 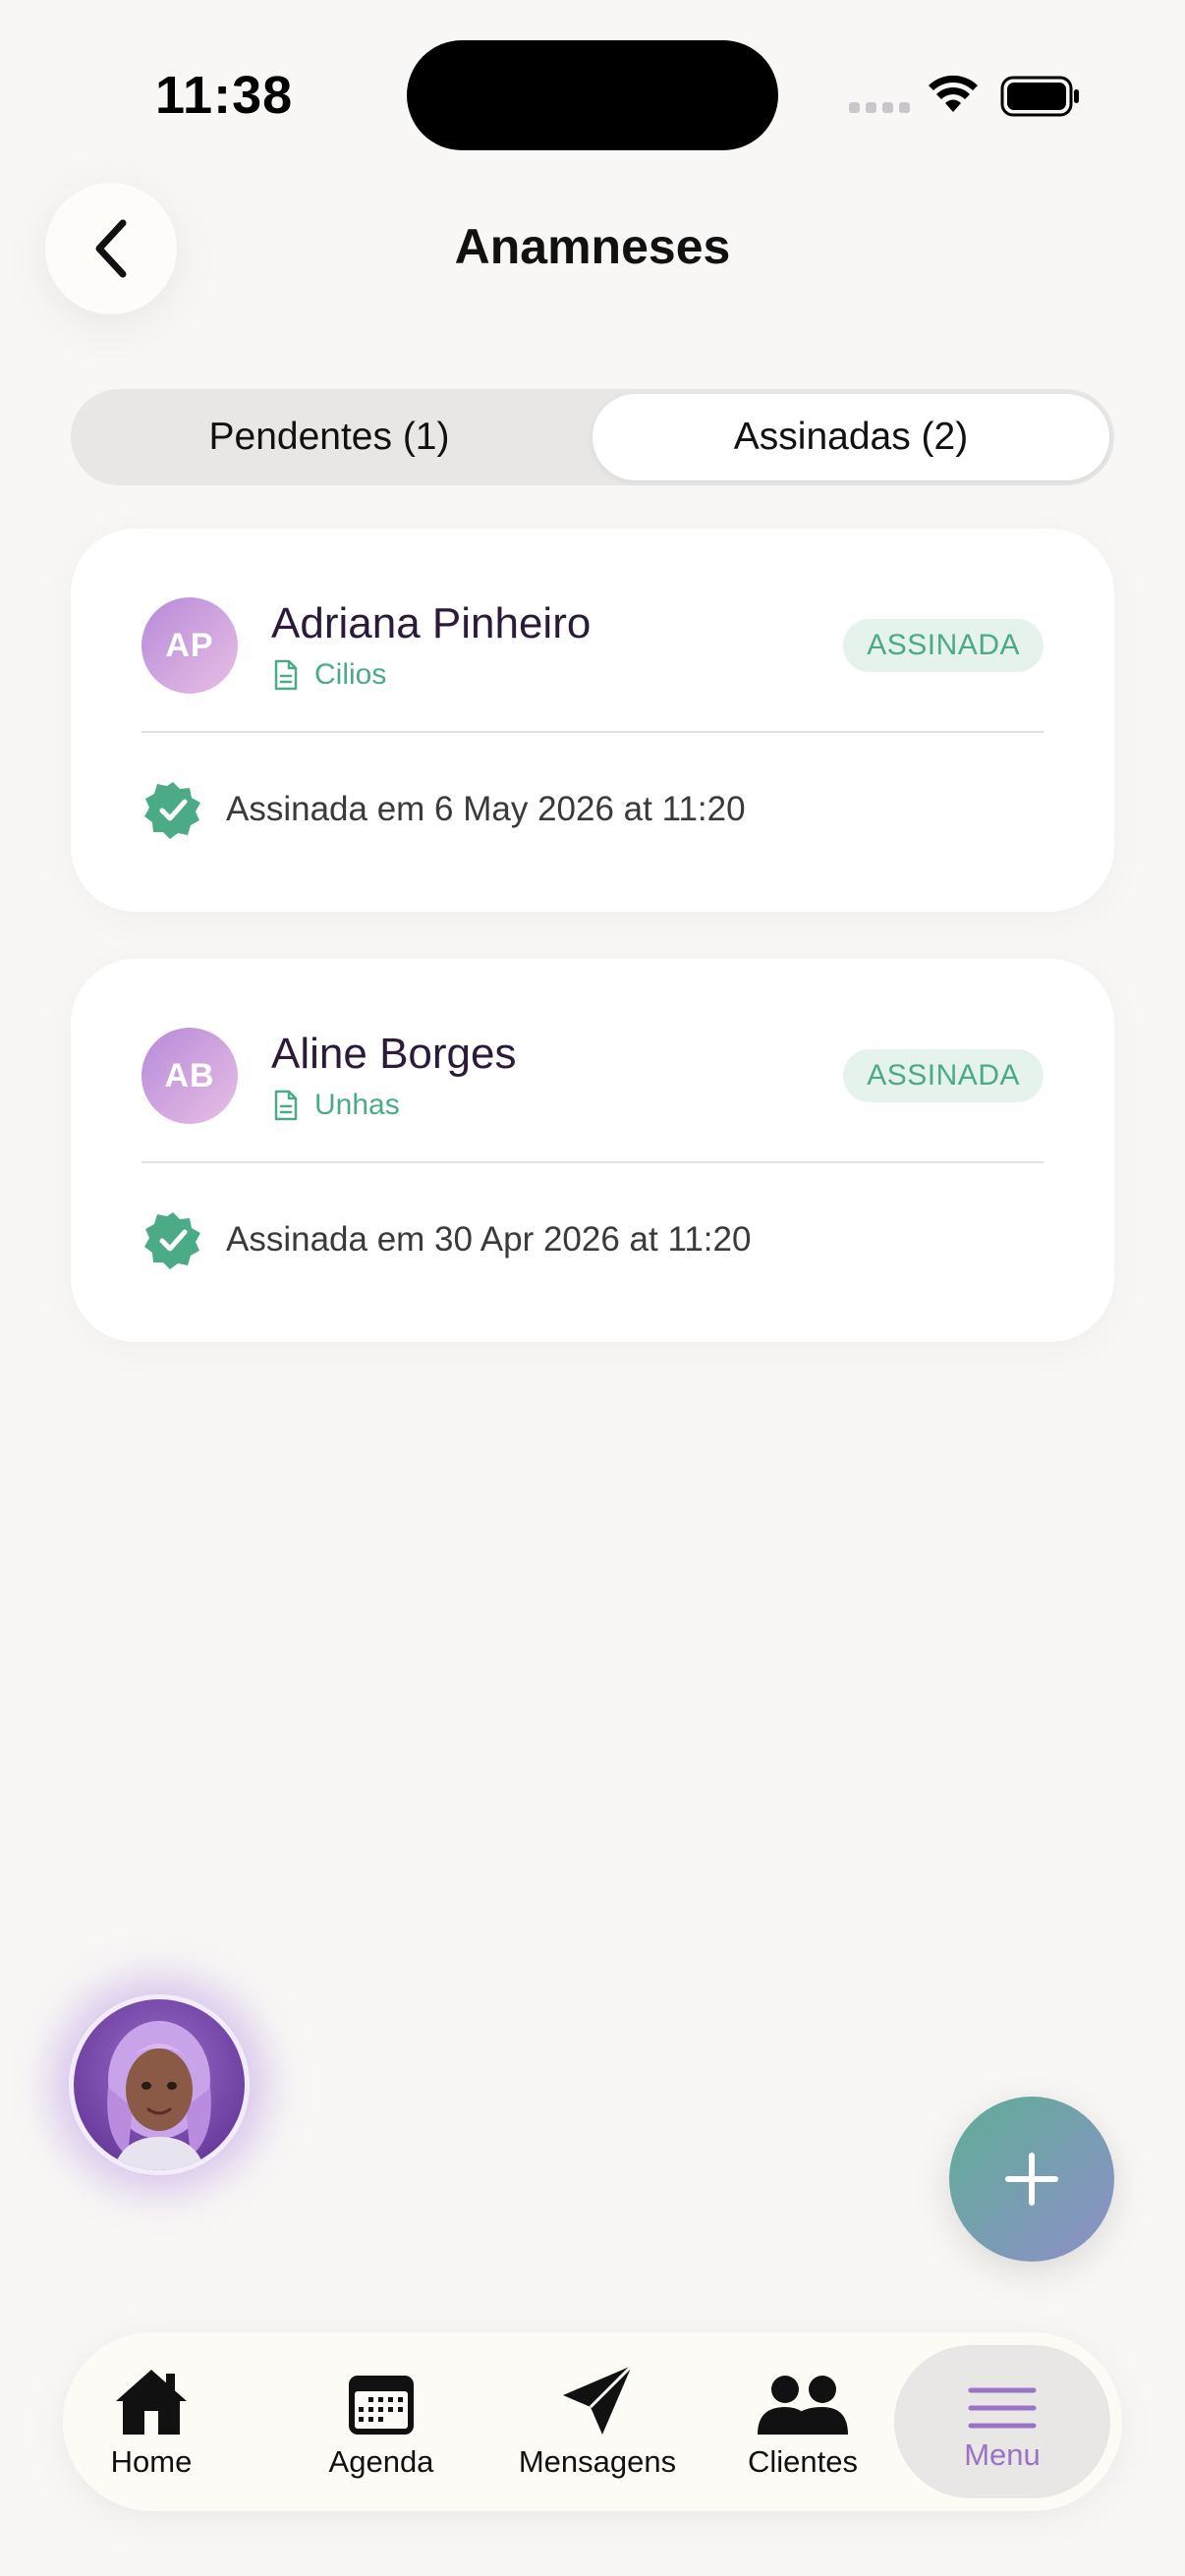 What do you see at coordinates (850, 437) in the screenshot?
I see `tab-assinadas: Assinadas (2)` at bounding box center [850, 437].